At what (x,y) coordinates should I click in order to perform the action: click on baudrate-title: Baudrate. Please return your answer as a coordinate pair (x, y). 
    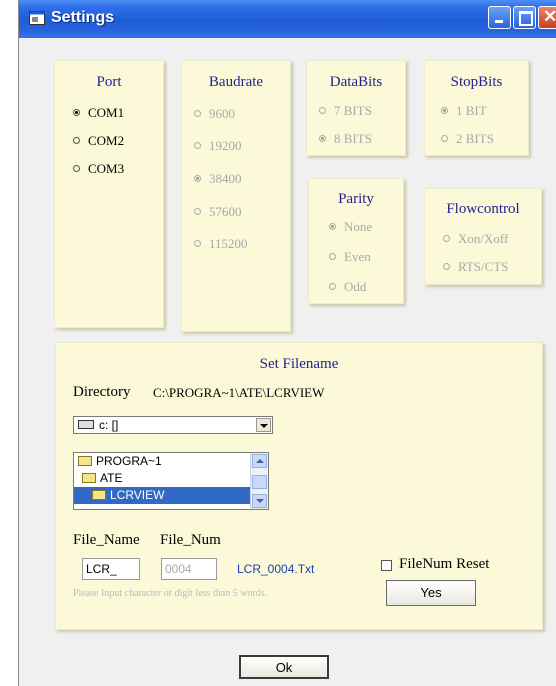
    Looking at the image, I should click on (236, 82).